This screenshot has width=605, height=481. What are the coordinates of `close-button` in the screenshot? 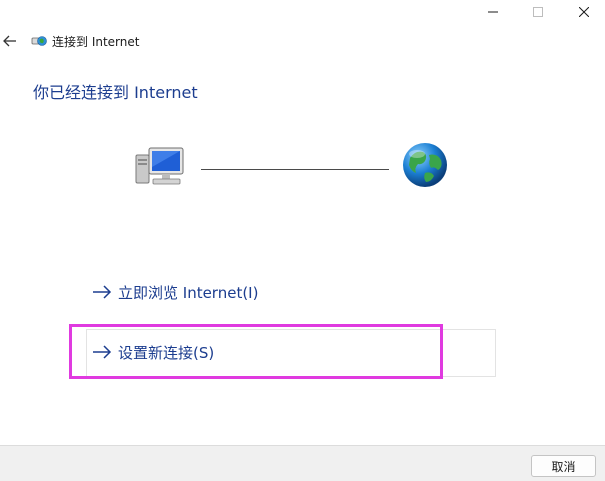 It's located at (583, 12).